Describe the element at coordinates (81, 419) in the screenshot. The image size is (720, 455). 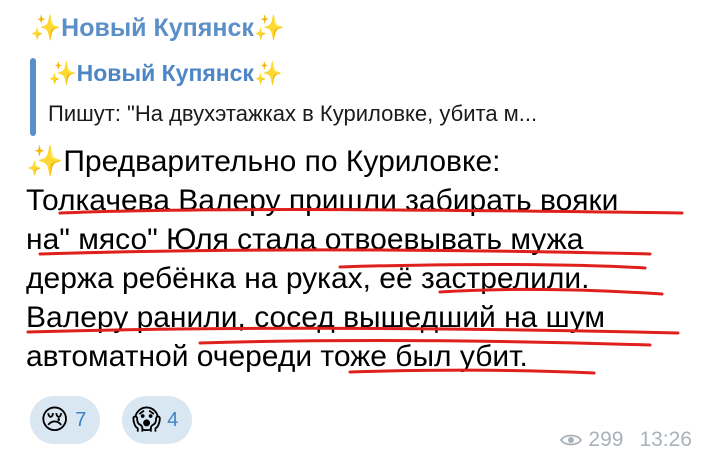
I see `reaction-count: 7` at that location.